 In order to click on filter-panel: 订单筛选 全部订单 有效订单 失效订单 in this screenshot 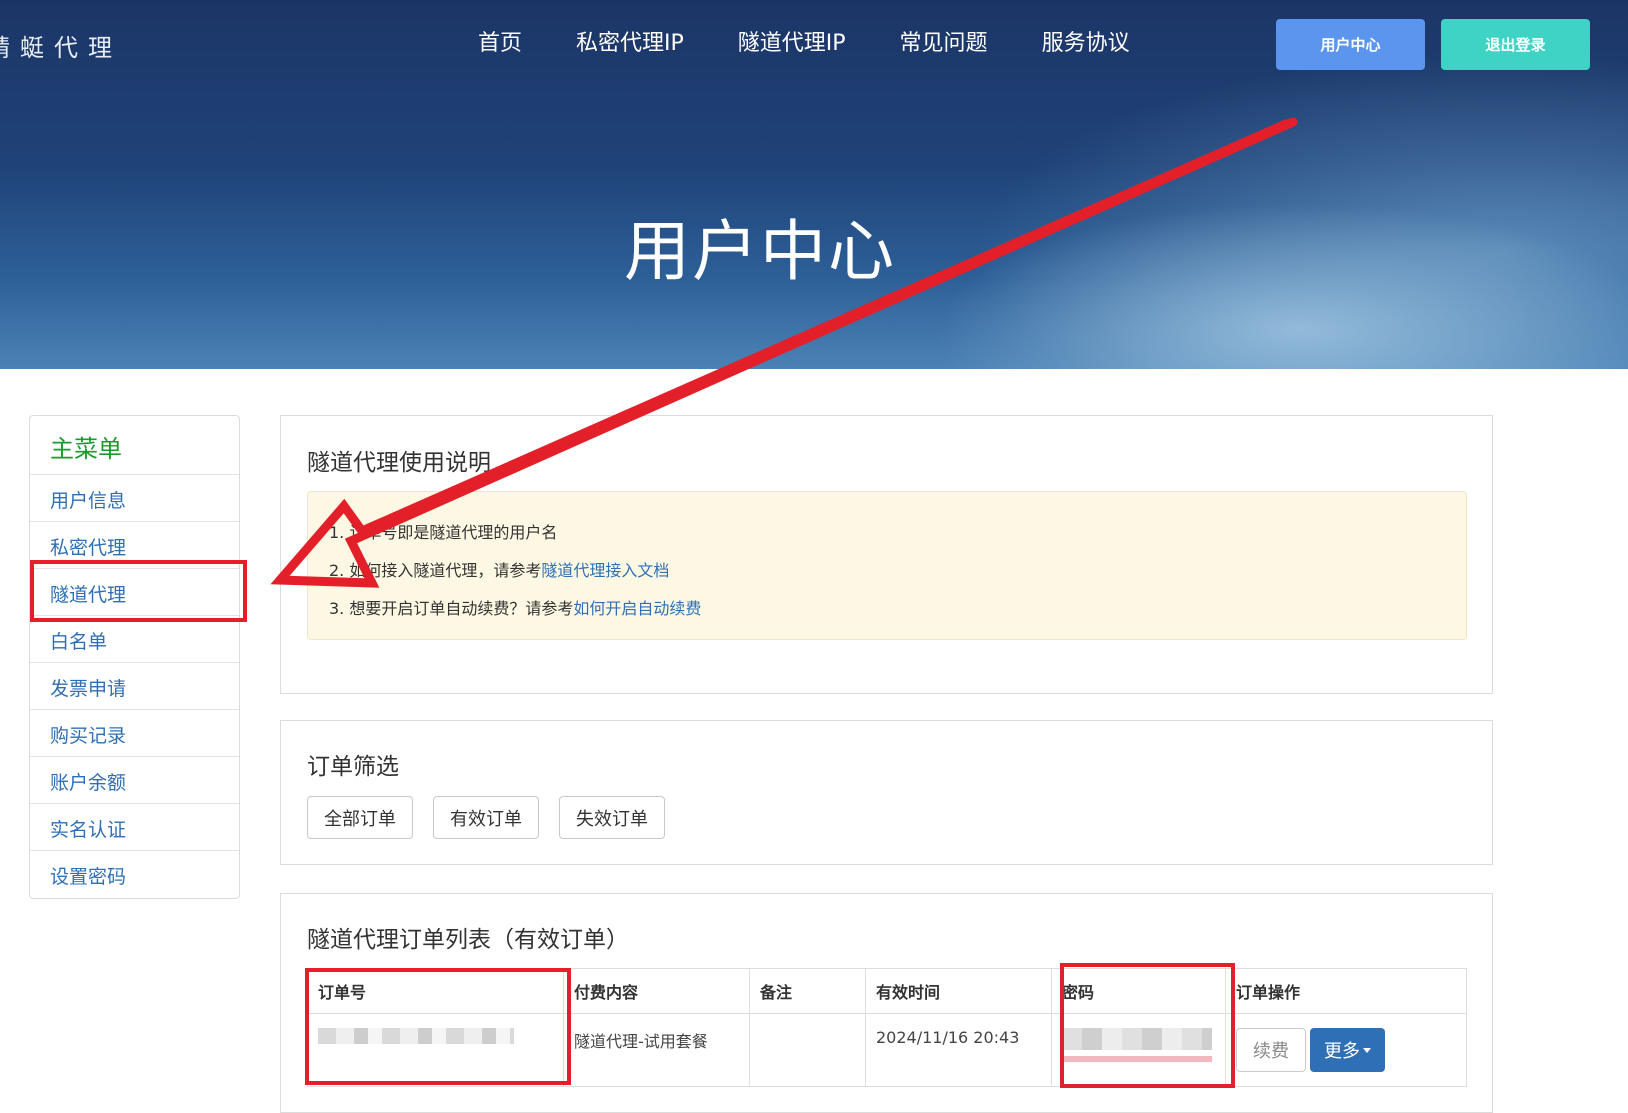, I will do `click(886, 792)`.